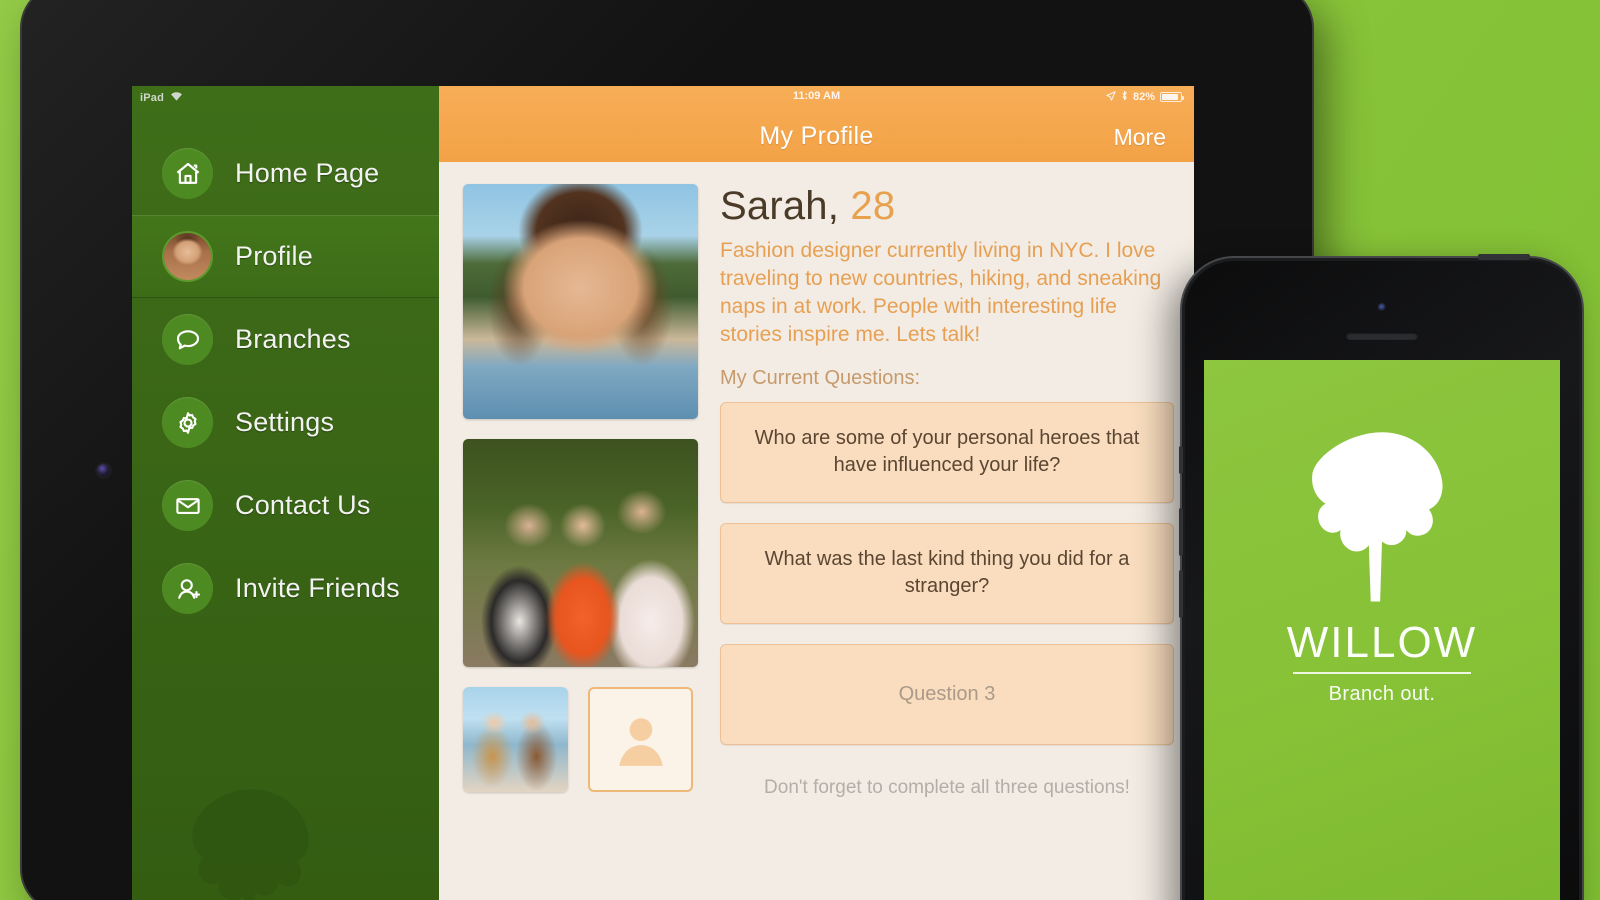 The height and width of the screenshot is (900, 1600). I want to click on second-photo, so click(580, 553).